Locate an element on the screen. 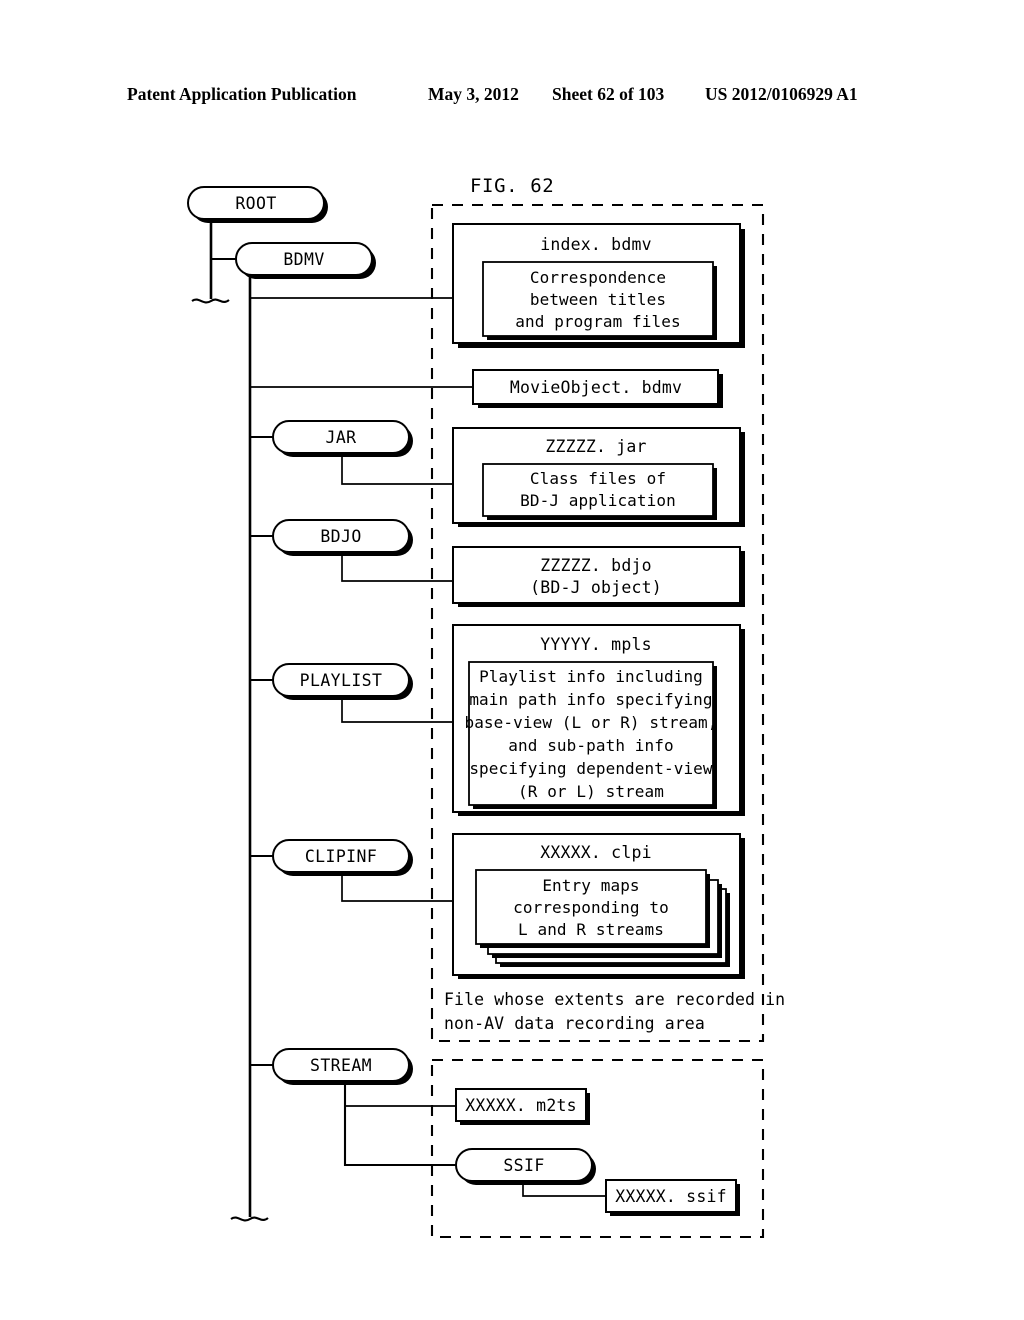  file-zzzzz-jar-body-2: BD-J application is located at coordinates (598, 500).